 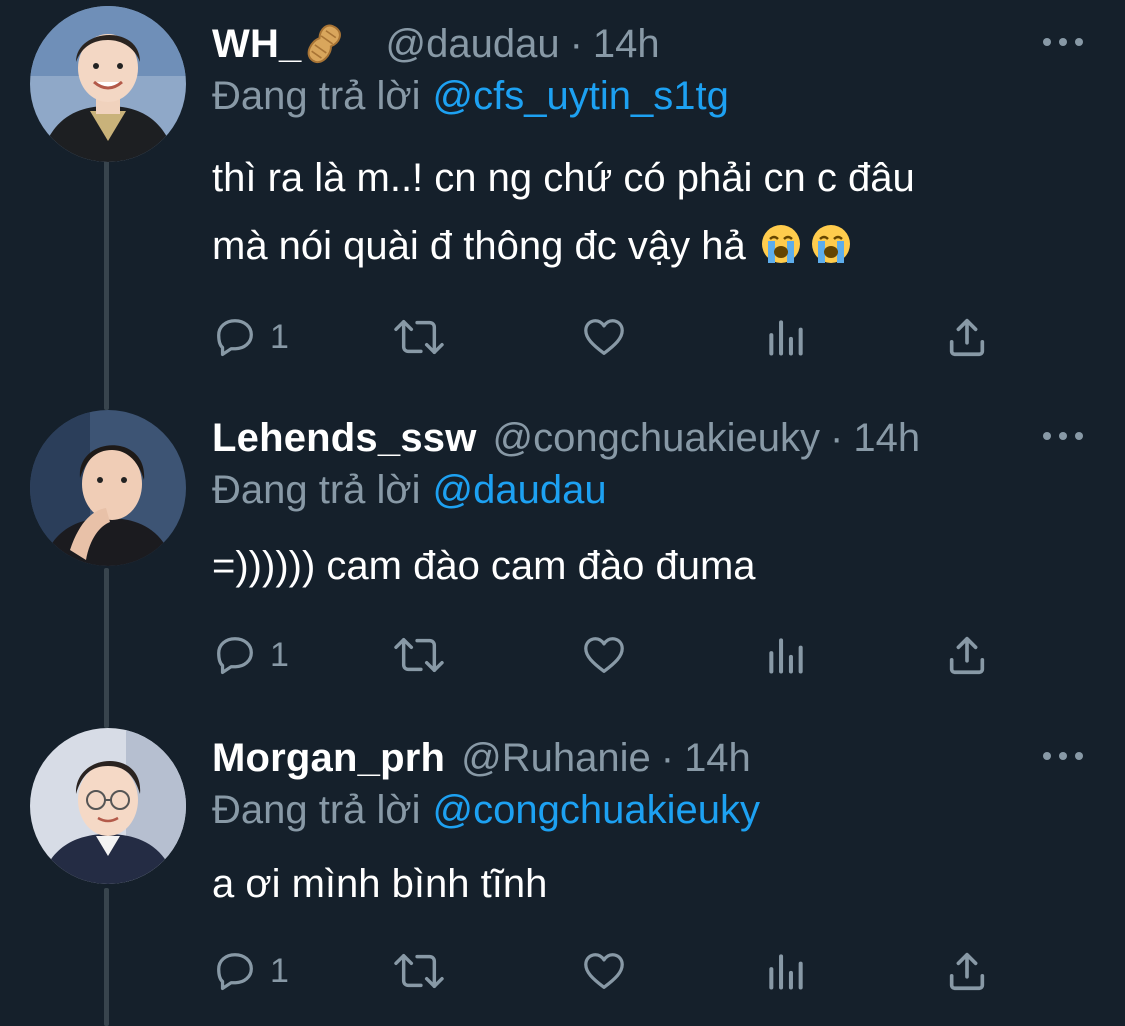 What do you see at coordinates (596, 810) in the screenshot?
I see `reply-mention-link: @congchuakieuky` at bounding box center [596, 810].